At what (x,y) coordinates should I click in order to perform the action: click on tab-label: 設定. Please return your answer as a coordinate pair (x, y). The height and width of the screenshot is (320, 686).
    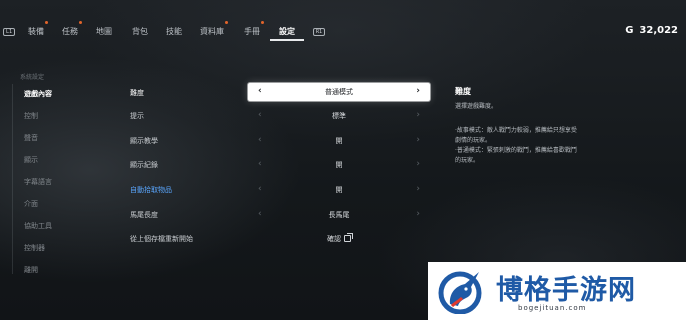
    Looking at the image, I should click on (287, 31).